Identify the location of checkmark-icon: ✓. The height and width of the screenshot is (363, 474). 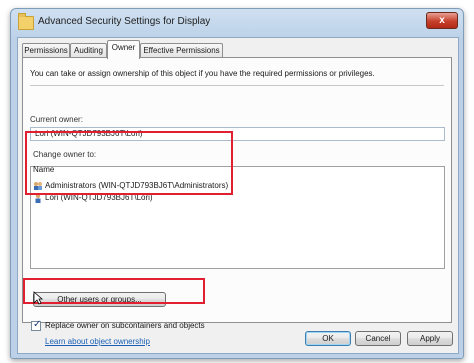
(37, 324).